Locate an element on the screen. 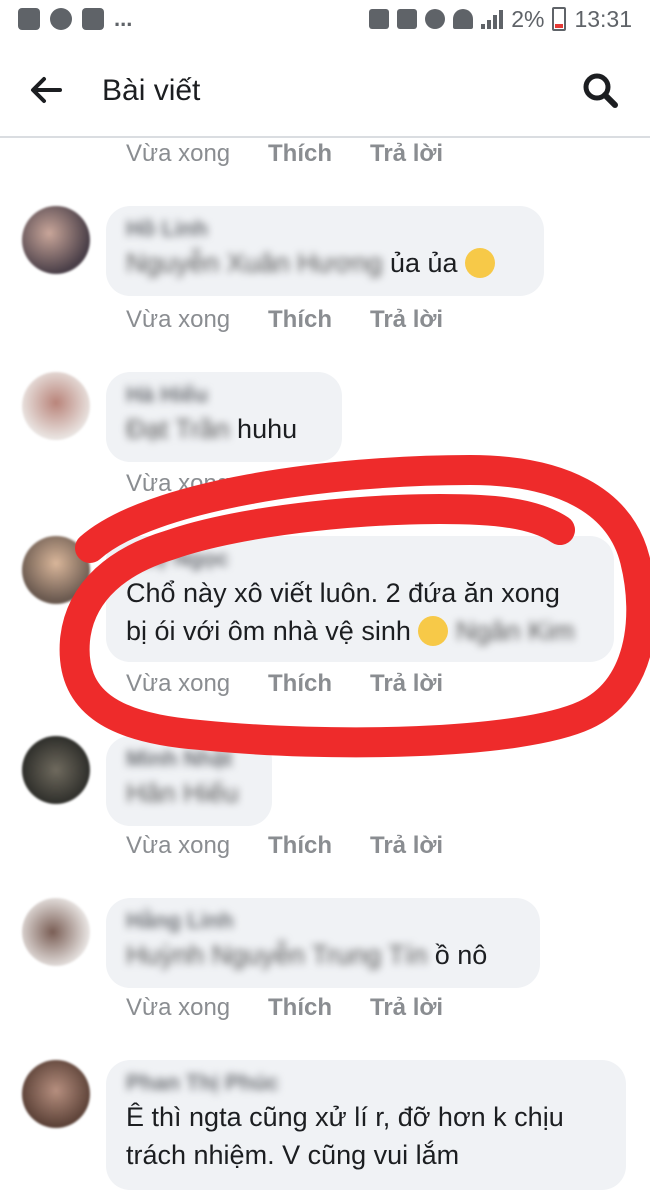 This screenshot has width=650, height=1190. commenter-name: Hồ Linh is located at coordinates (325, 230).